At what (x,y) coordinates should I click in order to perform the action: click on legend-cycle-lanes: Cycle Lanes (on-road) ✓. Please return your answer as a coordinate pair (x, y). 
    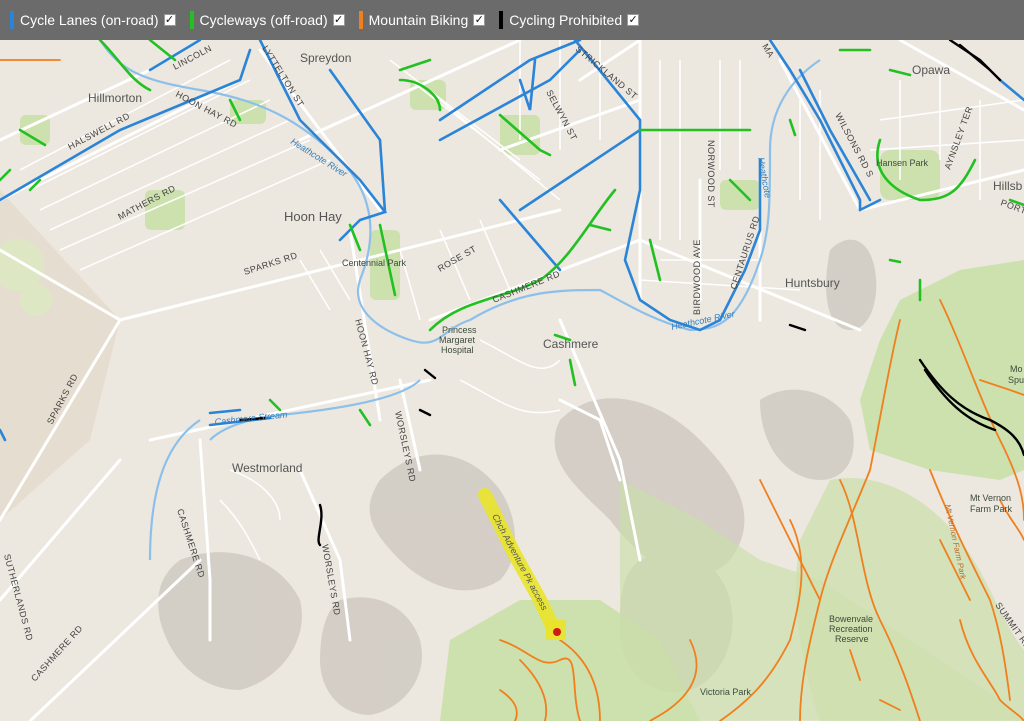
    Looking at the image, I should click on (93, 20).